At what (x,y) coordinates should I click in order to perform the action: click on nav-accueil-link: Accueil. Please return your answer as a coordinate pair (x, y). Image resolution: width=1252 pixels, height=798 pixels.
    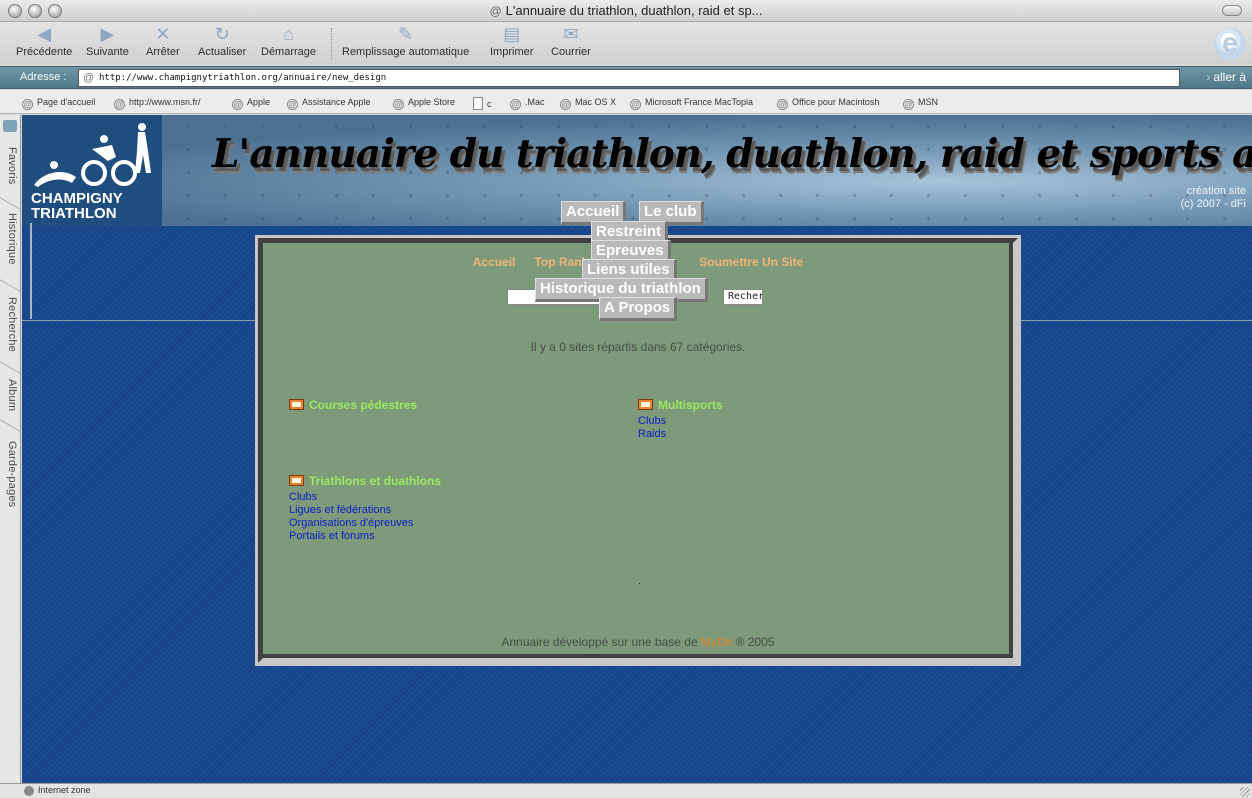
    Looking at the image, I should click on (494, 262).